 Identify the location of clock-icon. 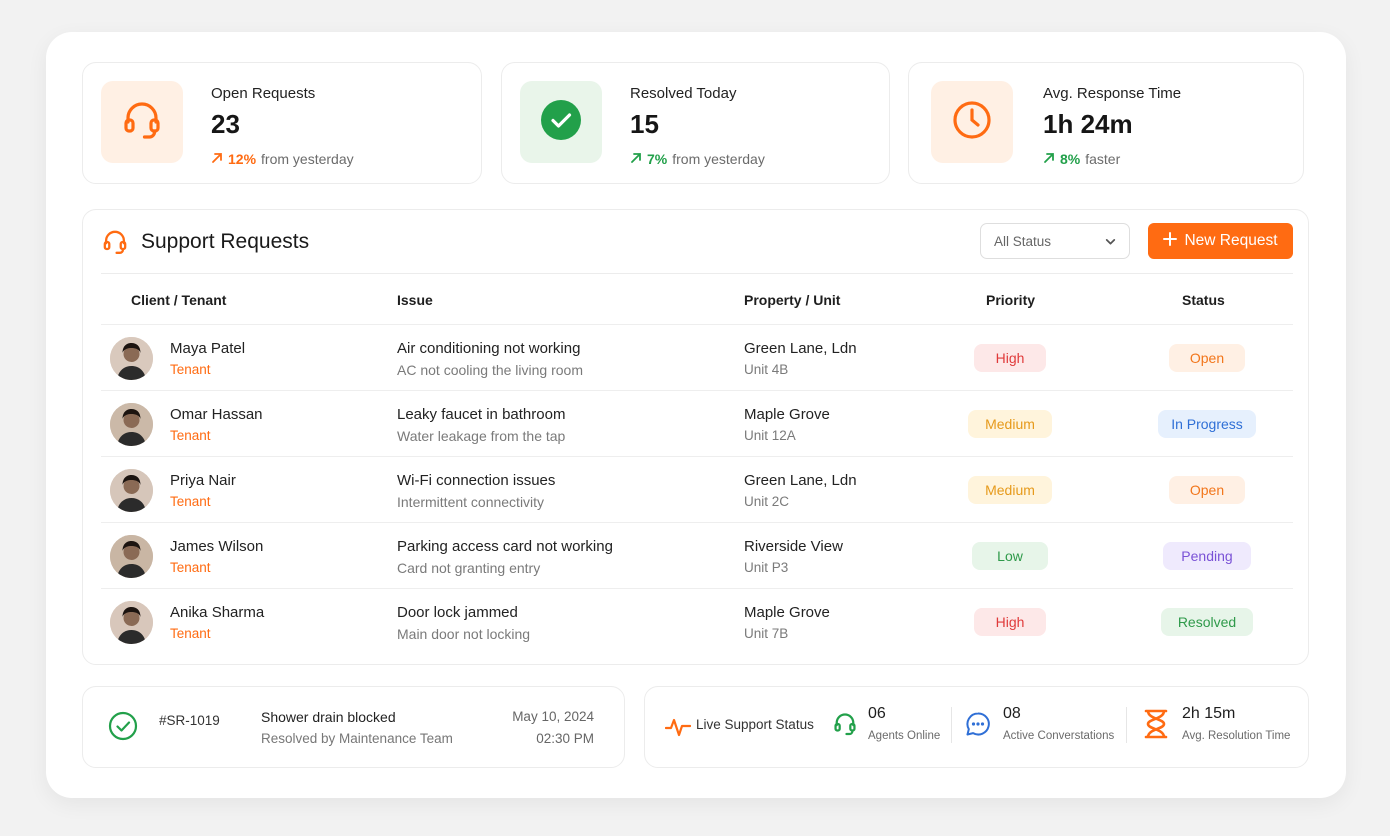
(972, 122).